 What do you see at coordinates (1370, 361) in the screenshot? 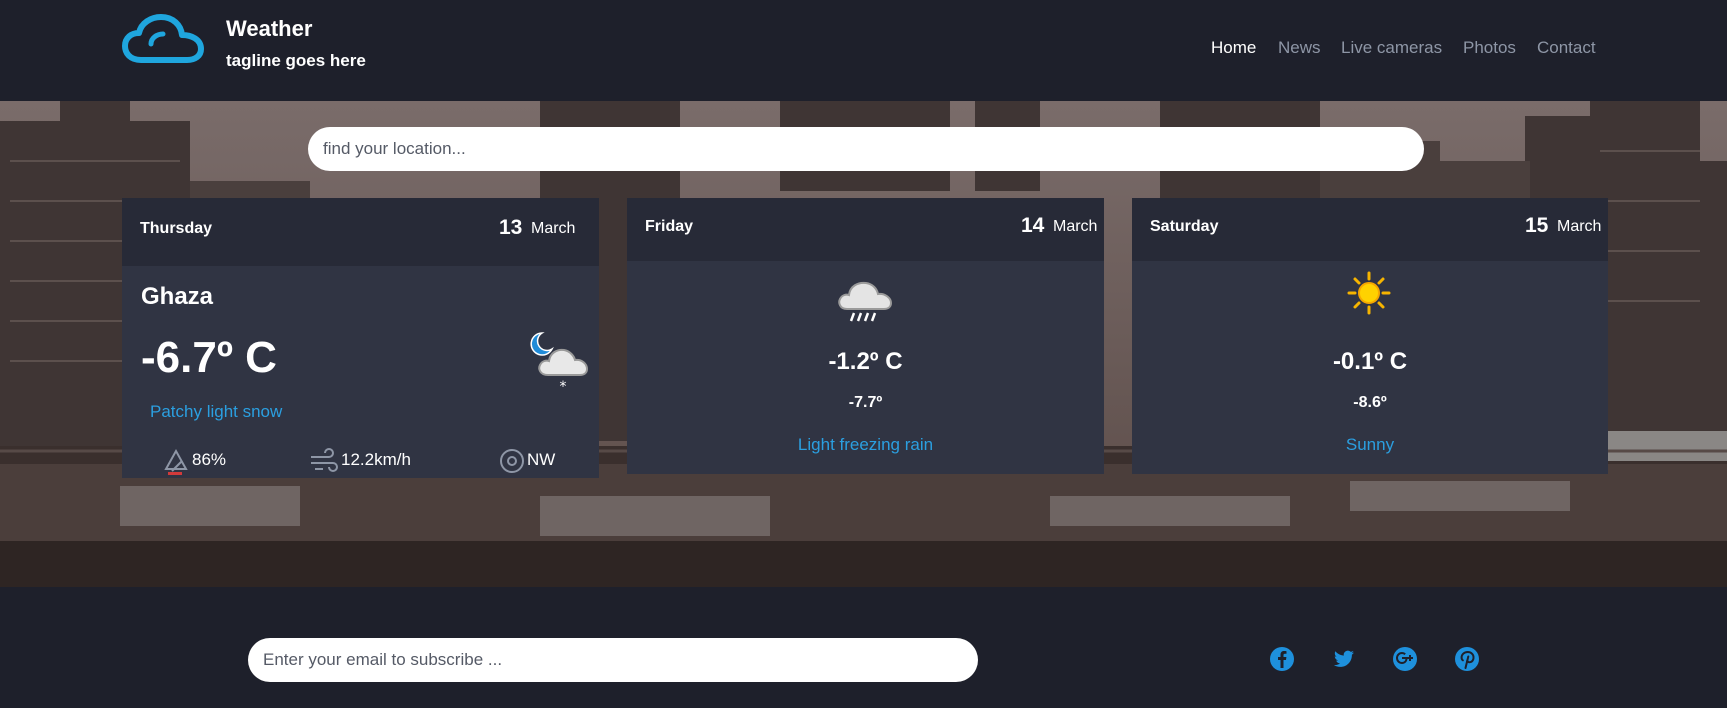
I see `forecast-temperature: -0.1º C` at bounding box center [1370, 361].